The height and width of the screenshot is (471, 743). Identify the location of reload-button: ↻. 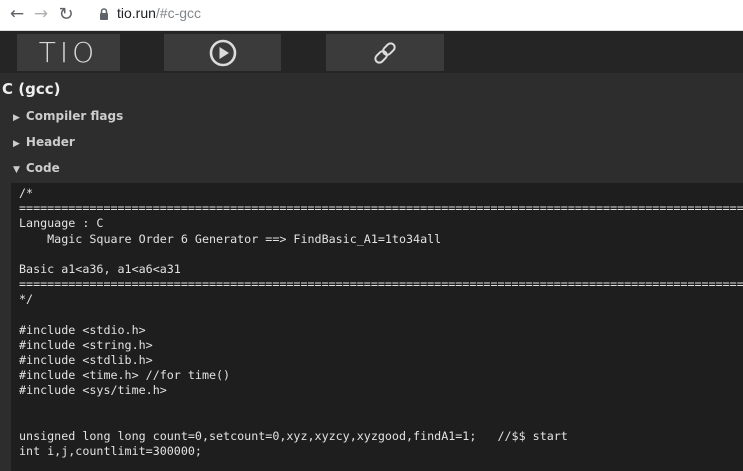
(66, 14).